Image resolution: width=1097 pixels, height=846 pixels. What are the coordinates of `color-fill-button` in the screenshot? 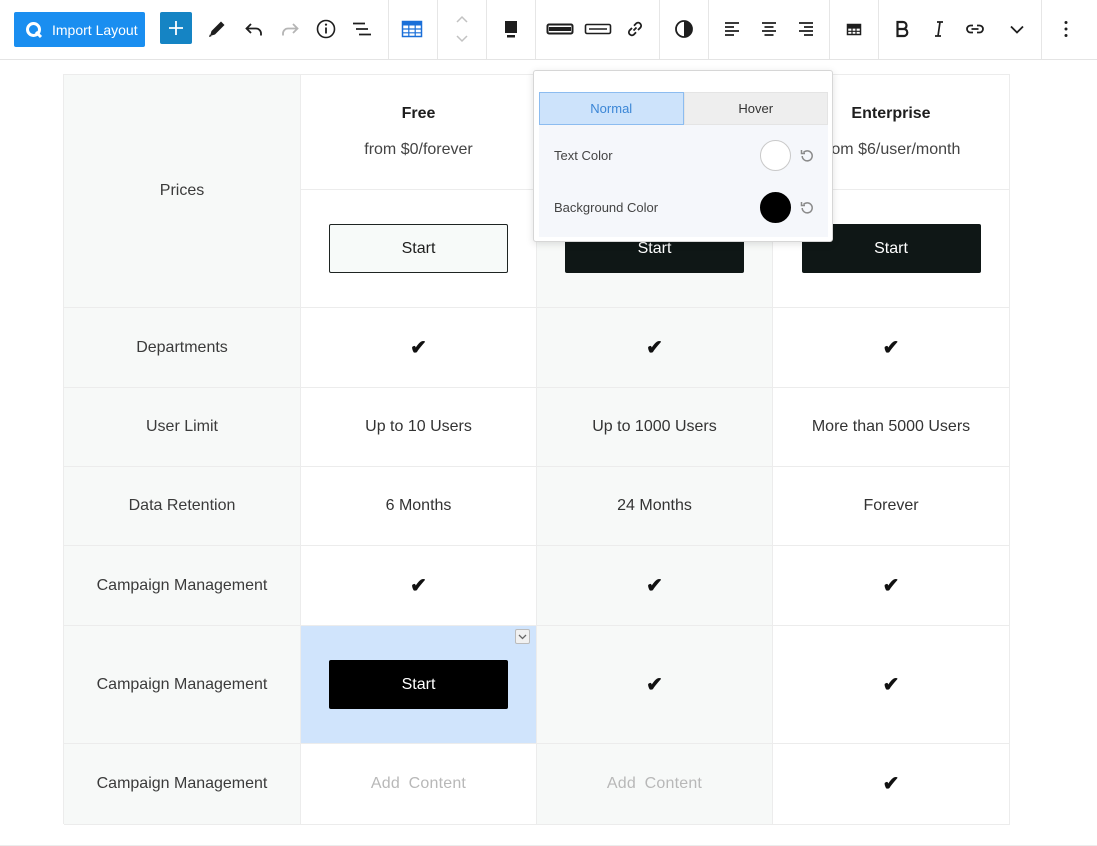 It's located at (511, 29).